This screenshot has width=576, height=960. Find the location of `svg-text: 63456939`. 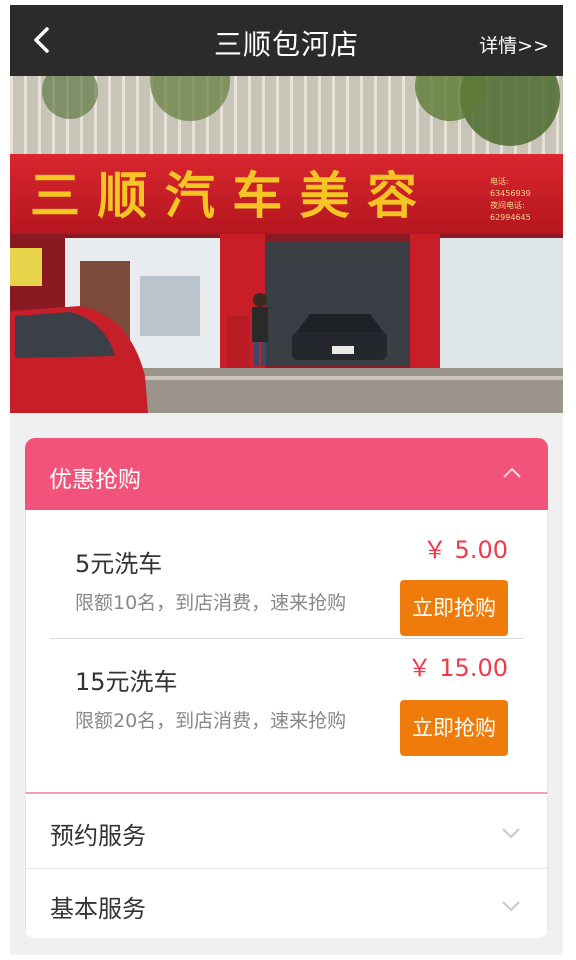

svg-text: 63456939 is located at coordinates (510, 193).